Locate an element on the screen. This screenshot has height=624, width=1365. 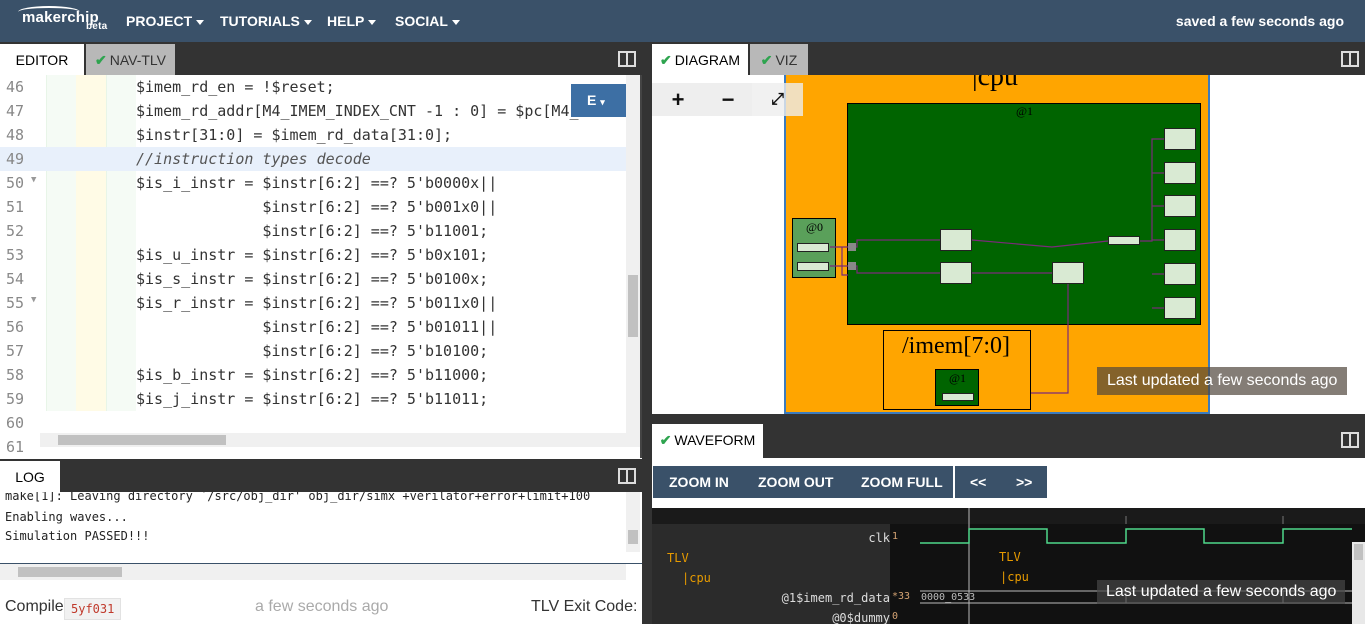
wave-cpu-label: |cpu is located at coordinates (1014, 577).